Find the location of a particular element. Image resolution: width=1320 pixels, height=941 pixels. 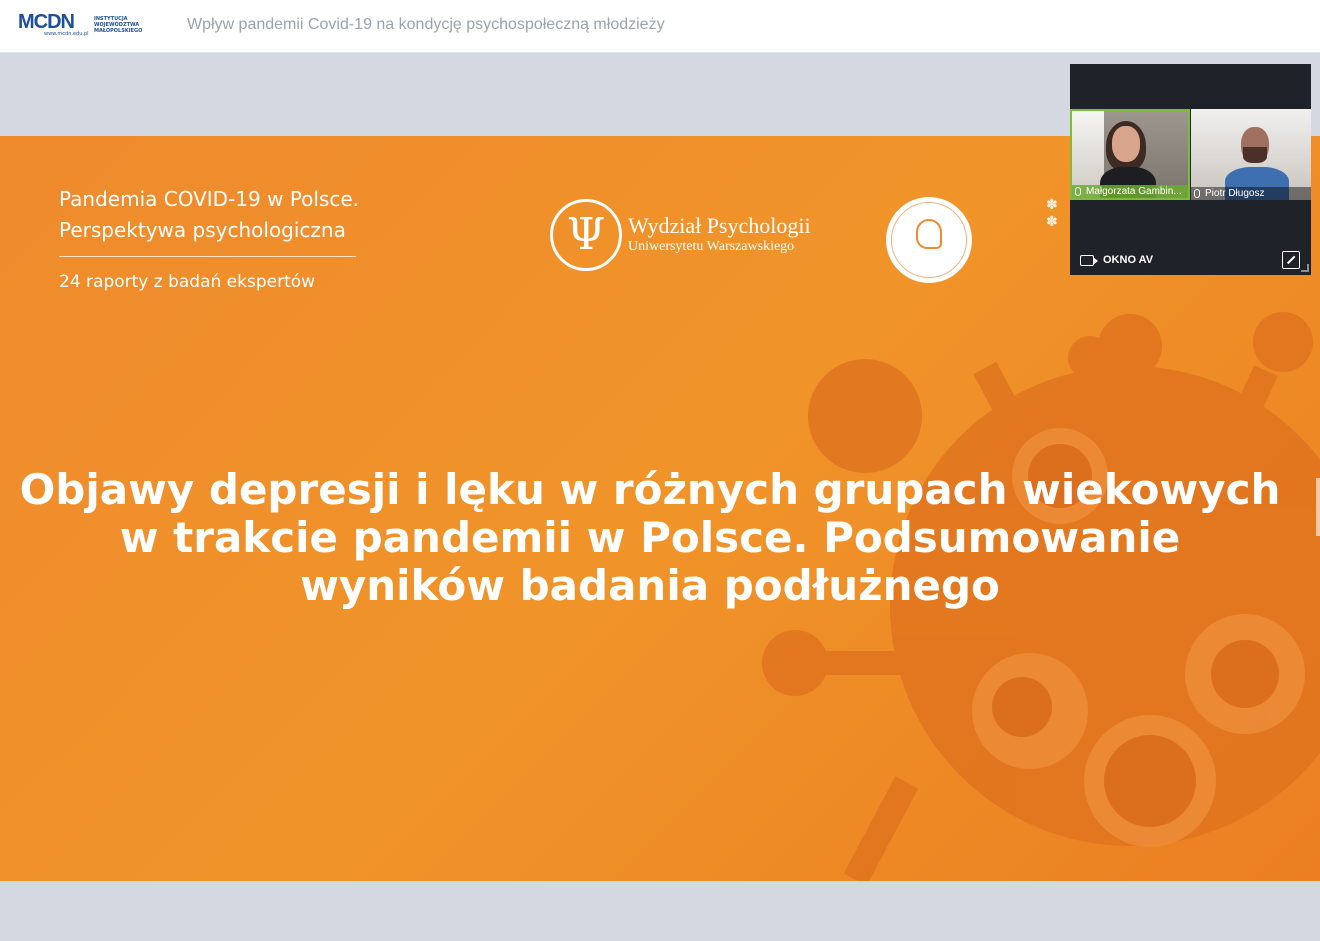

series-title-line-2: Perspektywa psychologiczna is located at coordinates (202, 230).